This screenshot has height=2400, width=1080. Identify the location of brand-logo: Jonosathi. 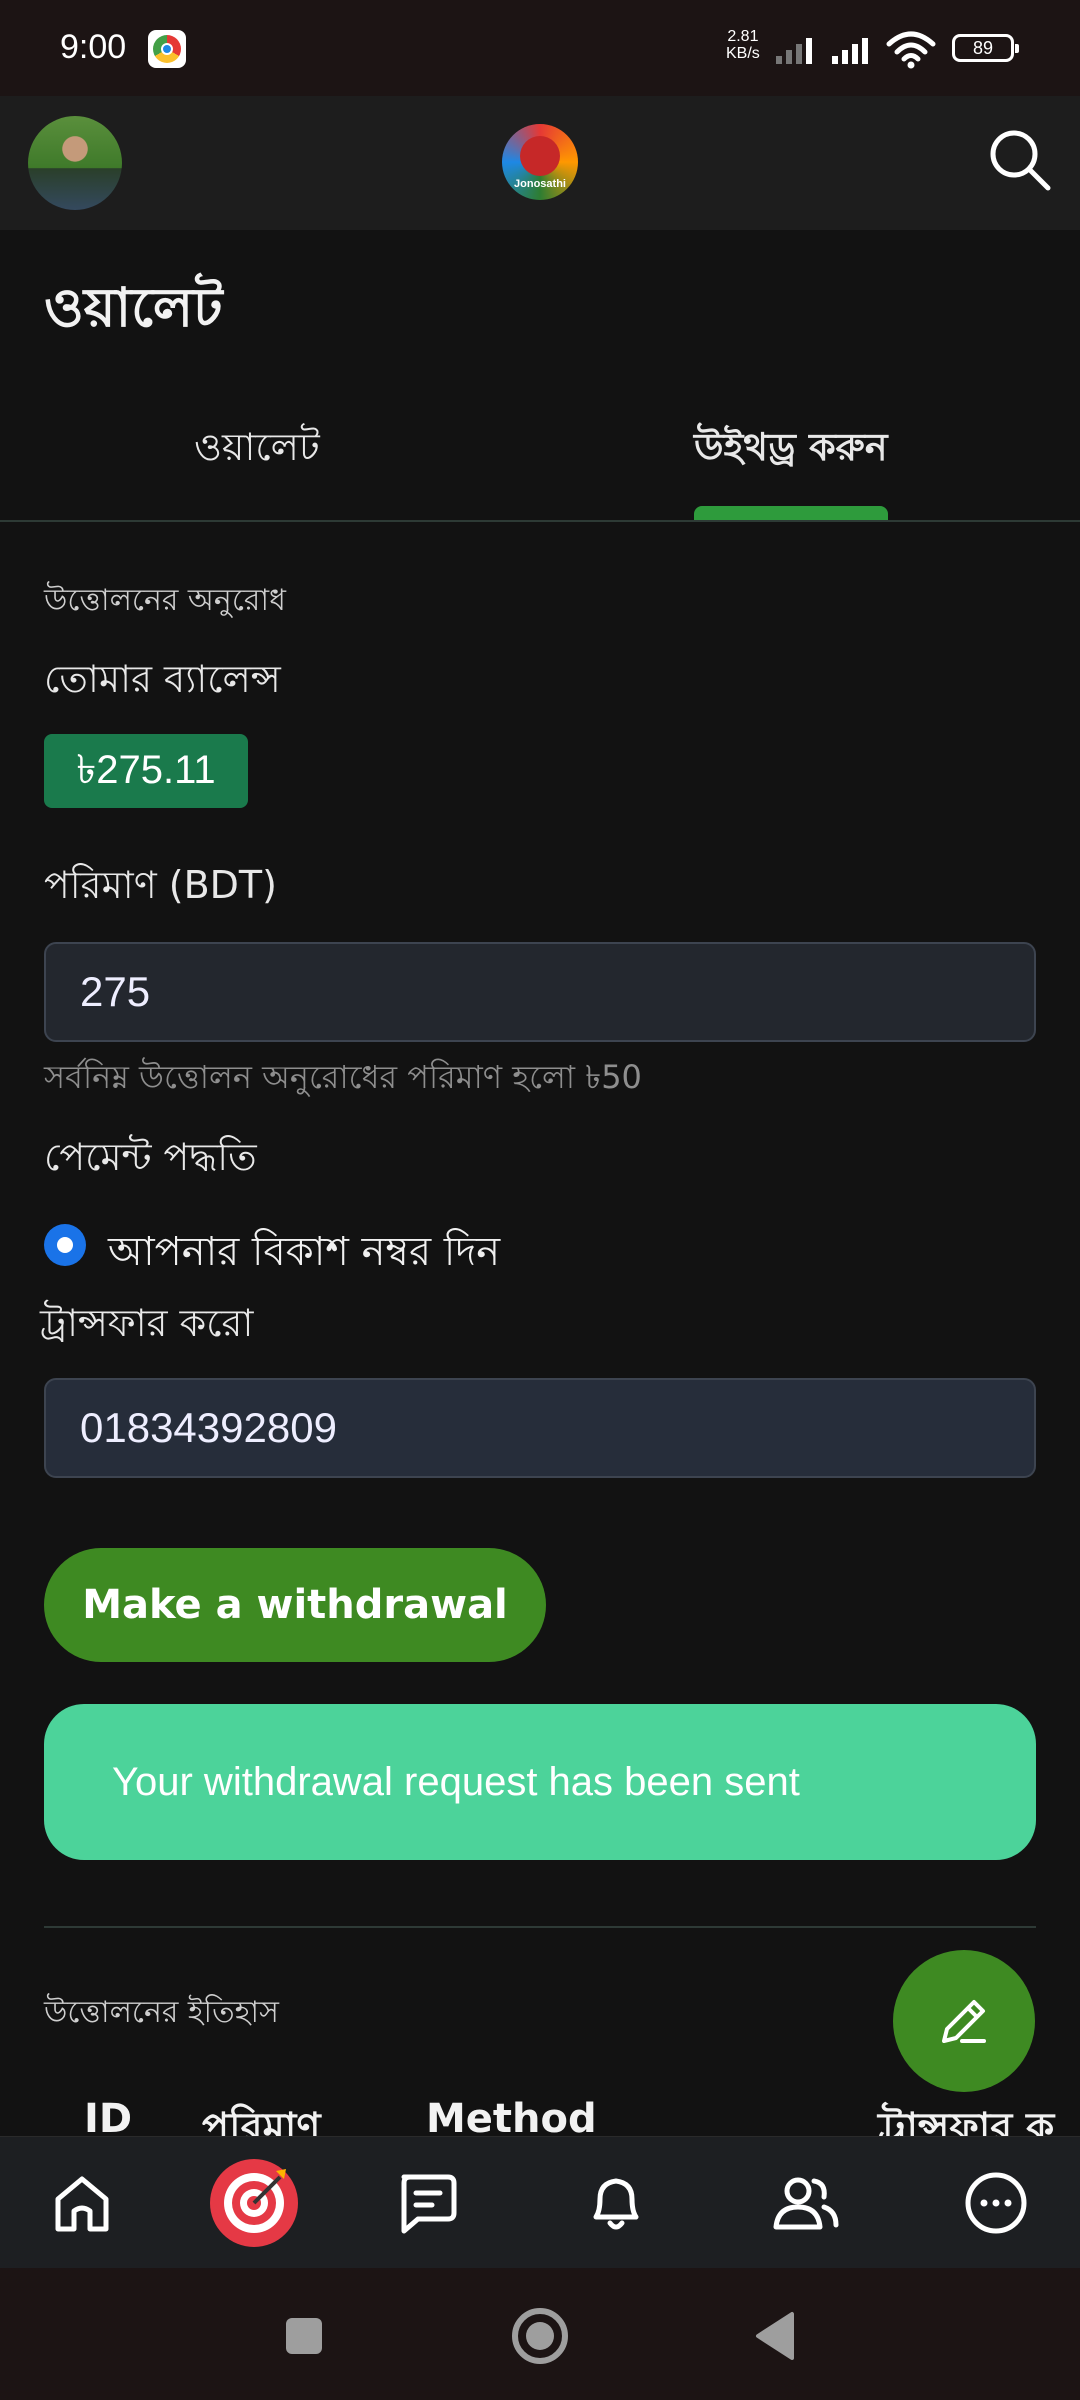
(540, 162).